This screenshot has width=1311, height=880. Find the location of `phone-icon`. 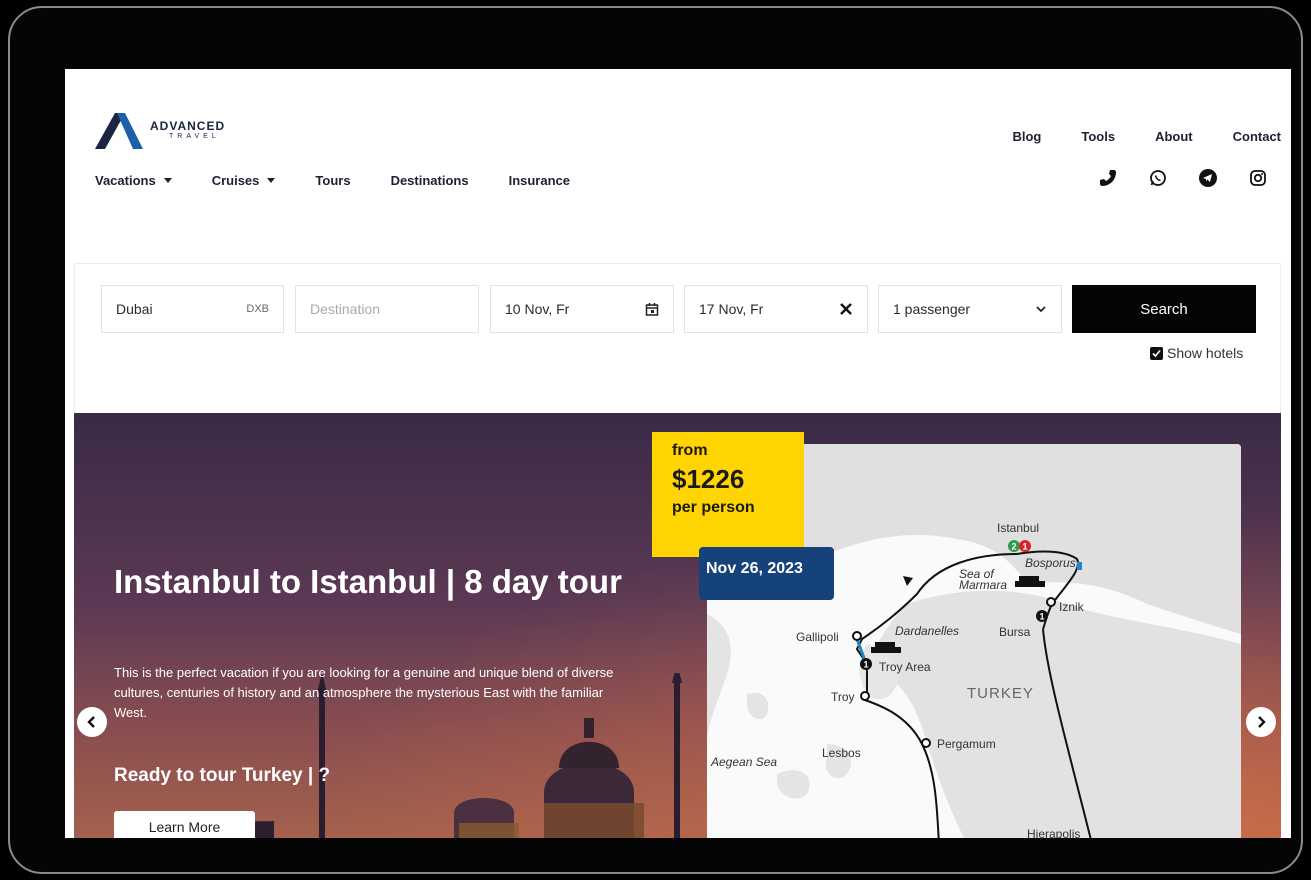

phone-icon is located at coordinates (1108, 178).